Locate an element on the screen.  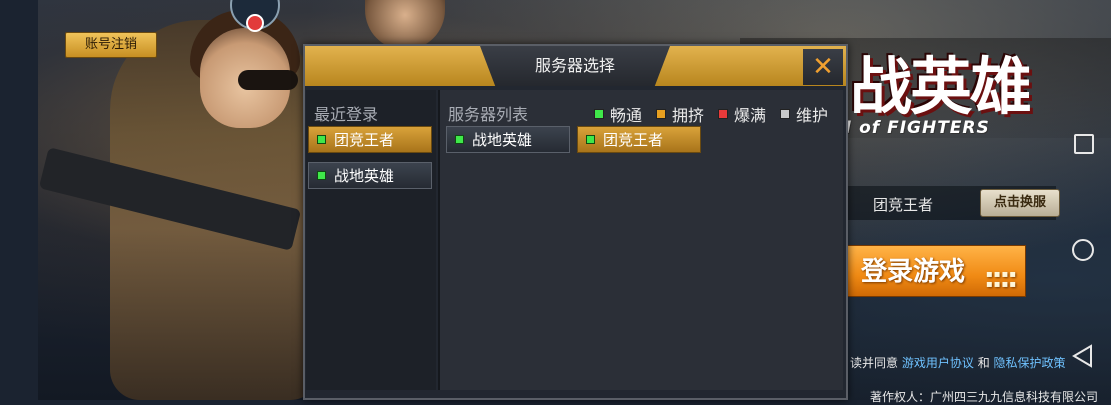
legend-item: 畅通 is located at coordinates (618, 114).